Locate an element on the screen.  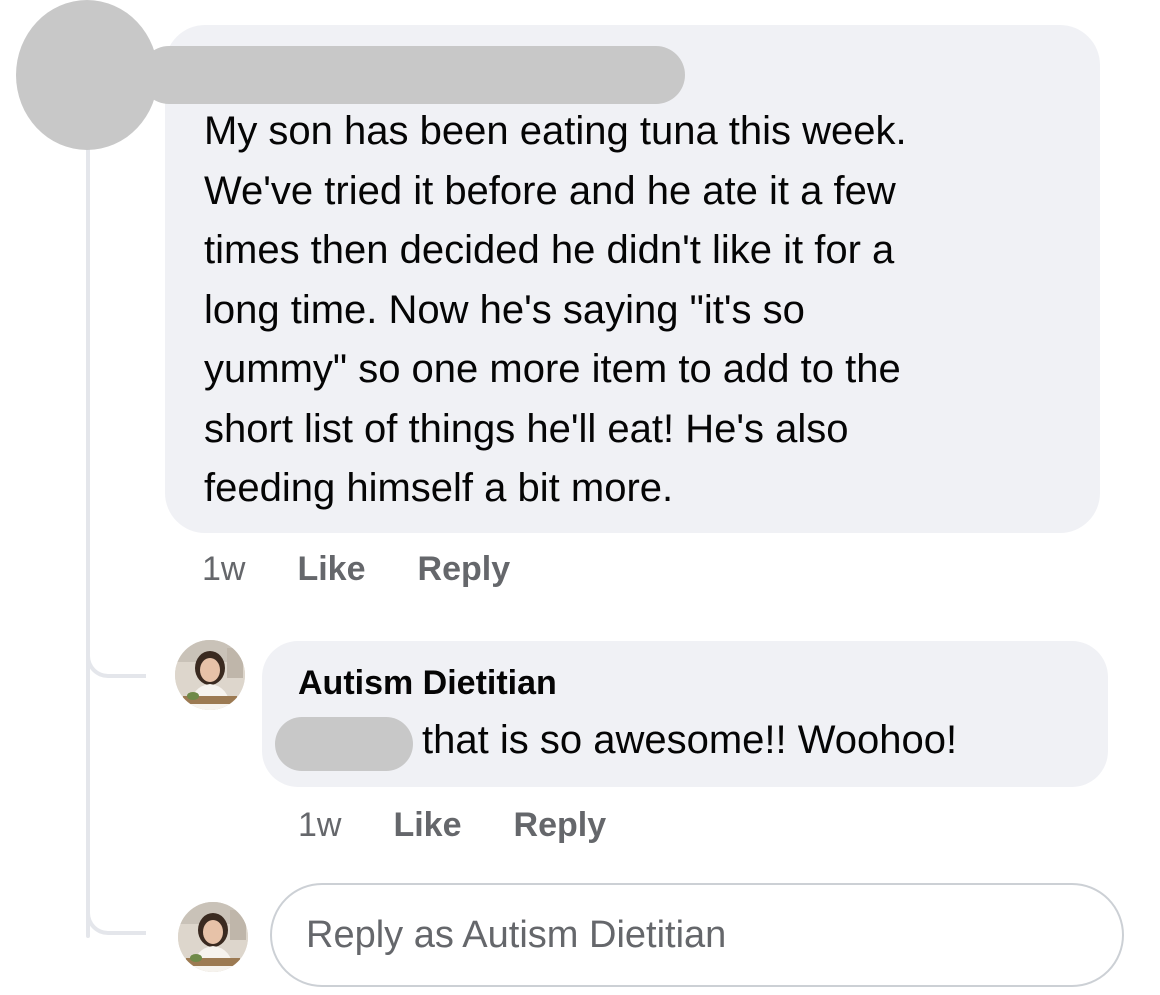
autism-dietitian-avatar is located at coordinates (210, 675).